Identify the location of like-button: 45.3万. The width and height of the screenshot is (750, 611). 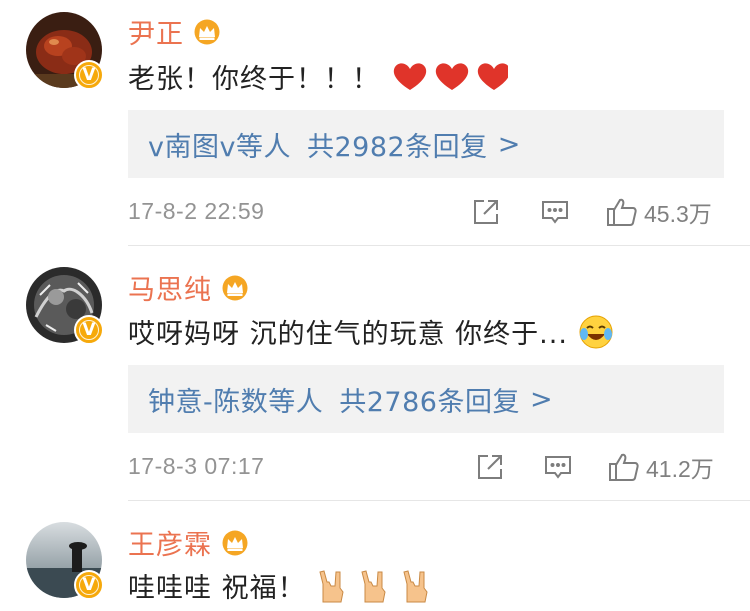
(659, 212).